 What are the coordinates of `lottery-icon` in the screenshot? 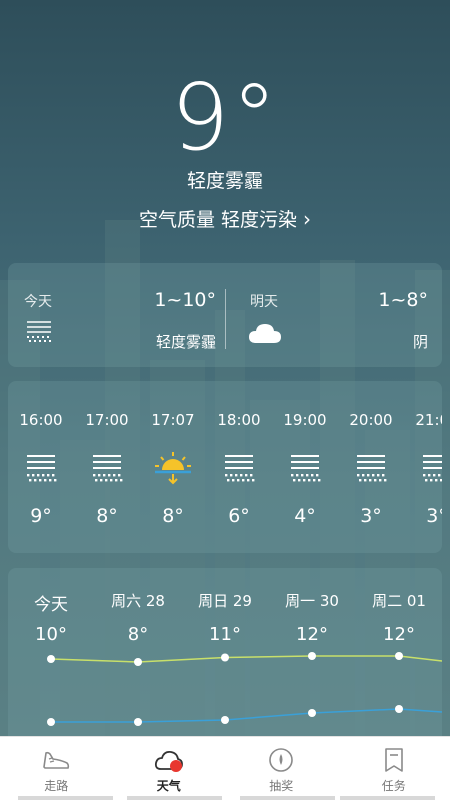 It's located at (281, 760).